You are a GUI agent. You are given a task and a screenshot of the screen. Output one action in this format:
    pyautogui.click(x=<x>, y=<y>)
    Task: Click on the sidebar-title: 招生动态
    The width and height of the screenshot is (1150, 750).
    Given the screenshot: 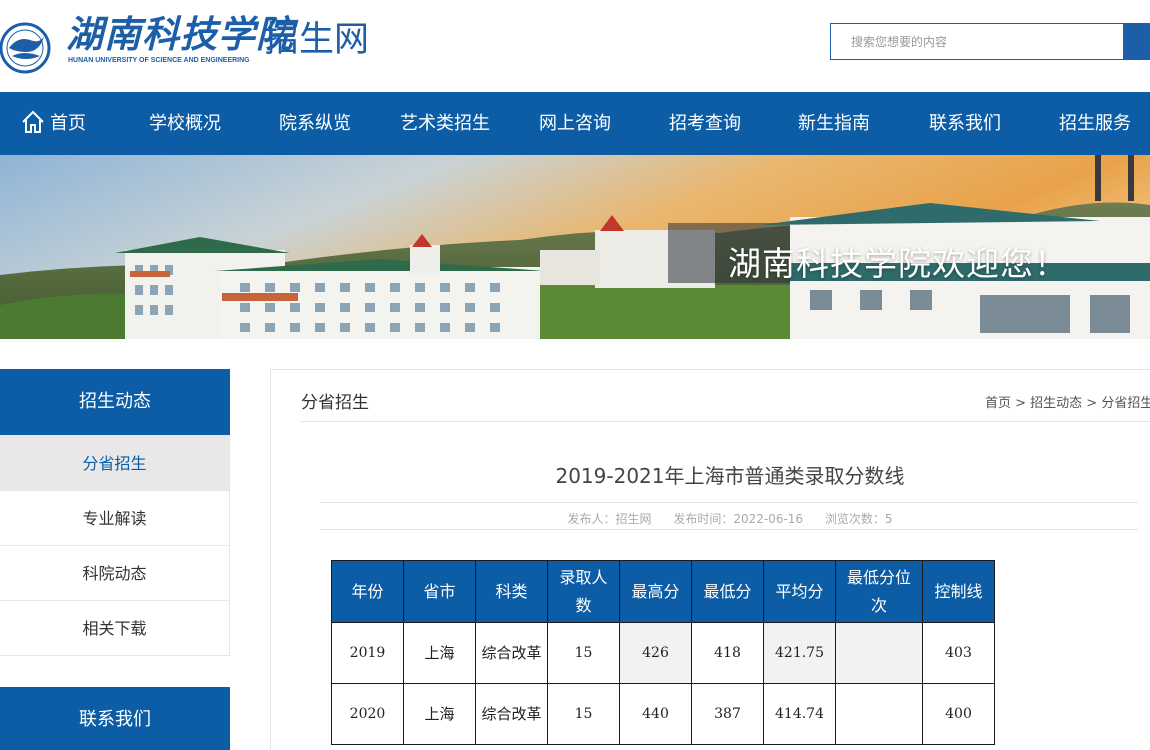 What is the action you would take?
    pyautogui.click(x=115, y=402)
    